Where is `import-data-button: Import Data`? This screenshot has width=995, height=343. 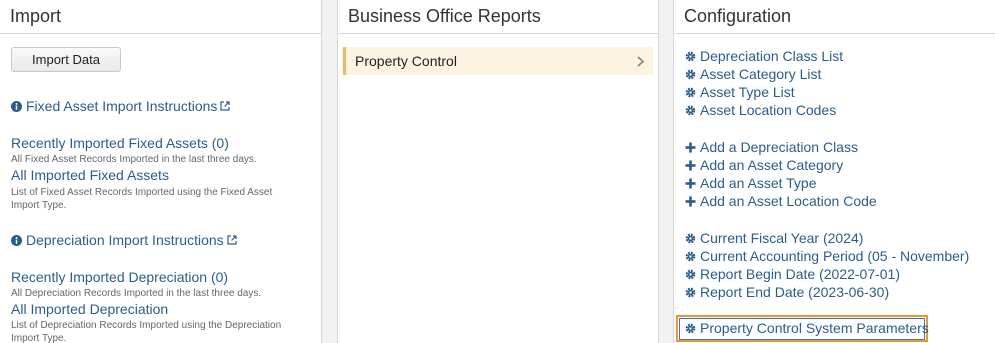 import-data-button: Import Data is located at coordinates (66, 59).